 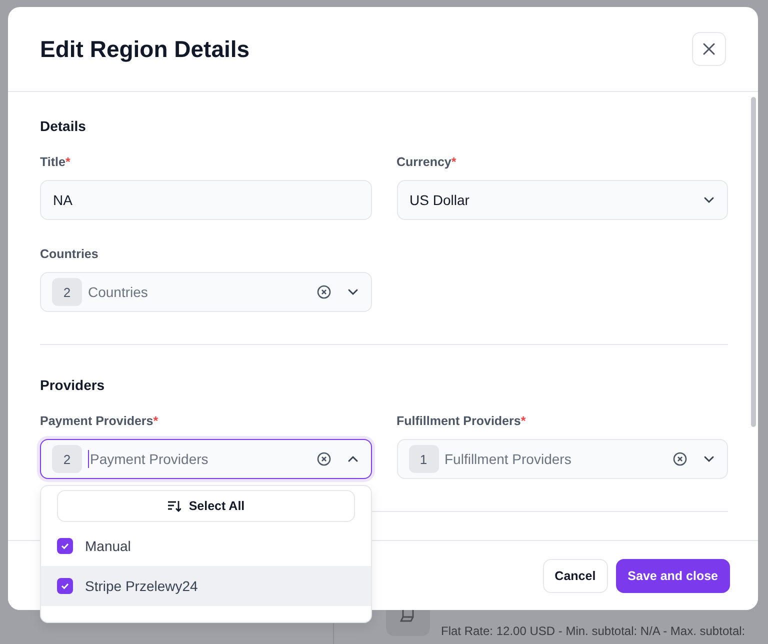 I want to click on field-label: Payment Providers*, so click(x=100, y=421).